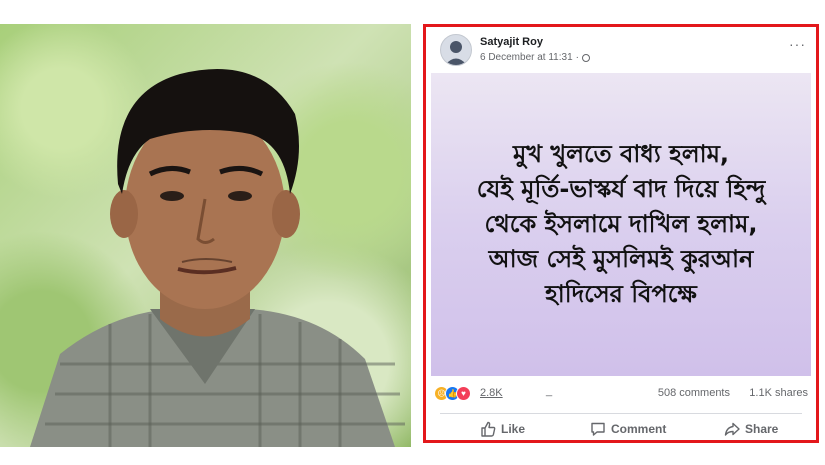  Describe the element at coordinates (621, 395) in the screenshot. I see `reactions-bar: ☹ 👍 ♥ 2.8K _ 508 comments 1.1K shares` at that location.